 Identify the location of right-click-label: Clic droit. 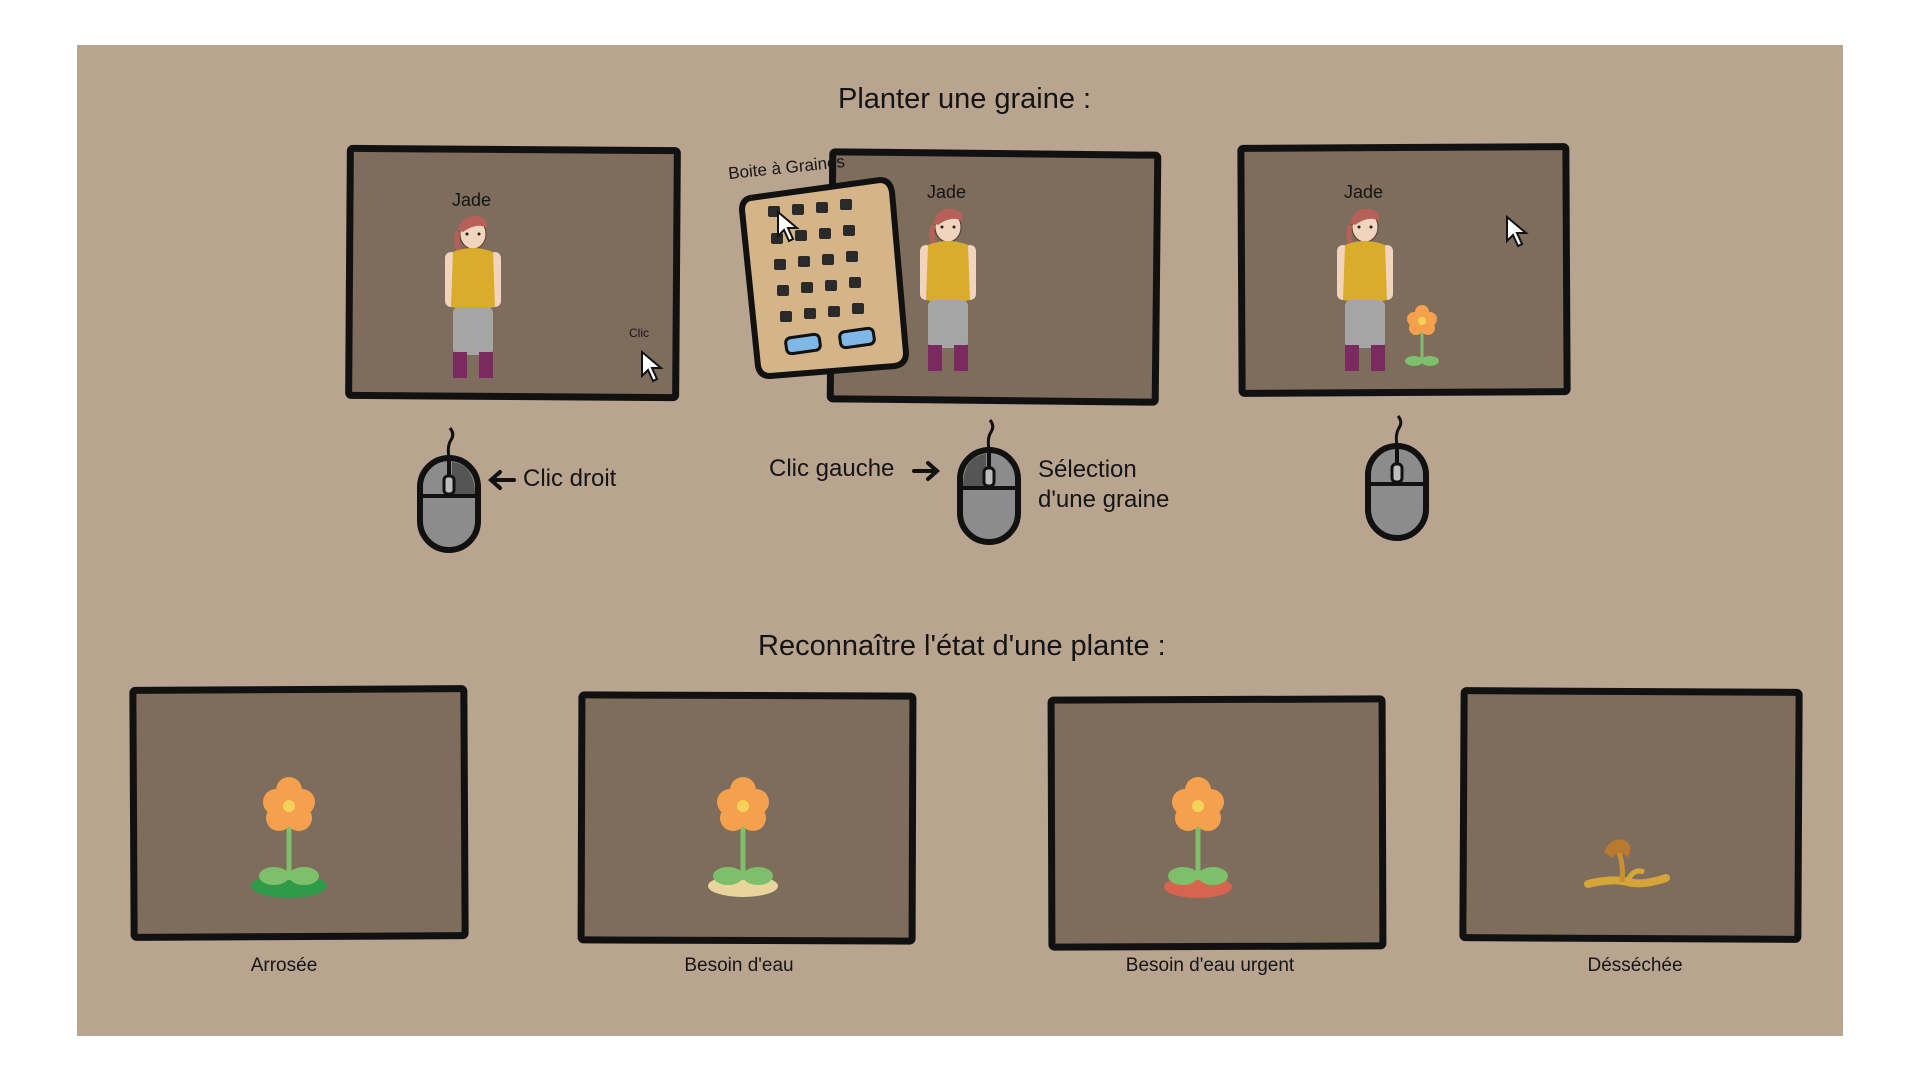
(570, 478).